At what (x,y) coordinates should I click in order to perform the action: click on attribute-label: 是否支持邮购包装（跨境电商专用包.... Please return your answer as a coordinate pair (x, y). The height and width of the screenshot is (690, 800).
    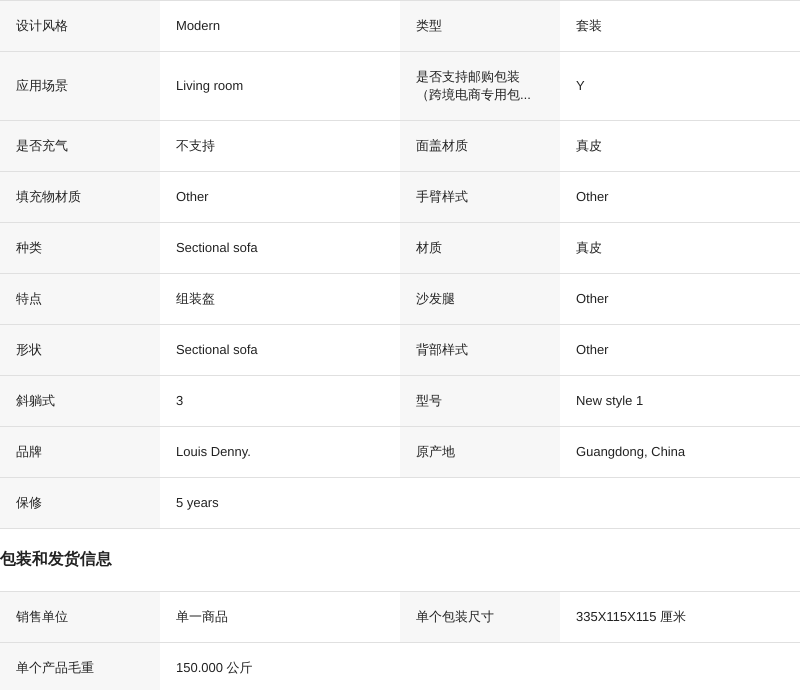
    Looking at the image, I should click on (474, 86).